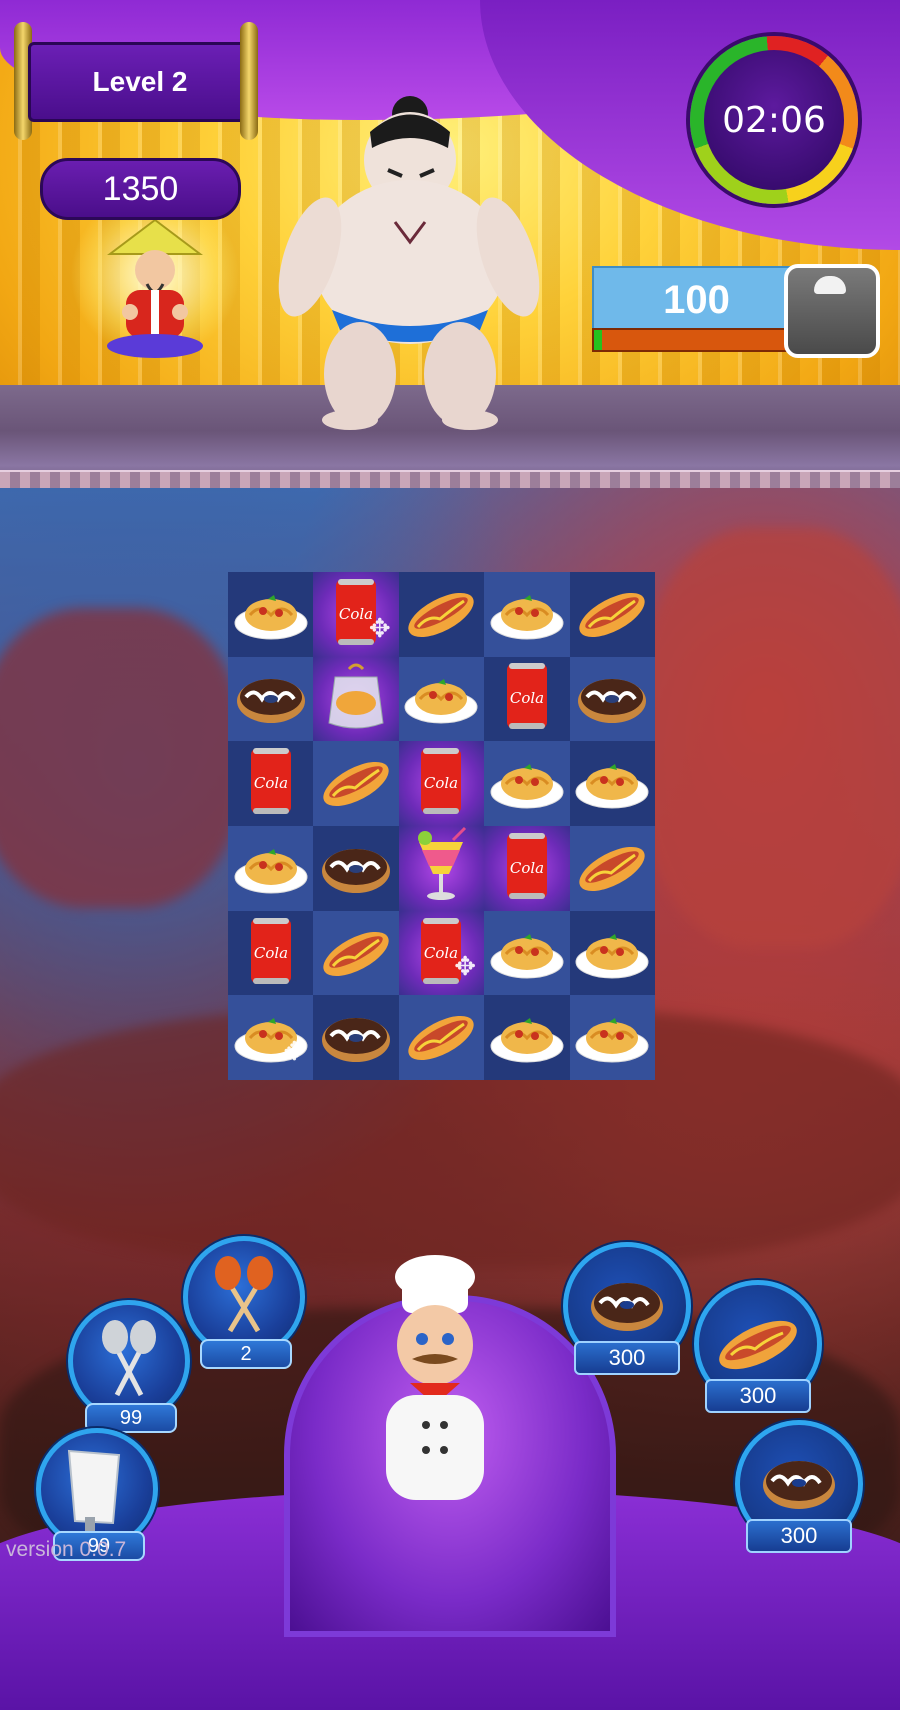 Image resolution: width=900 pixels, height=1710 pixels. Describe the element at coordinates (409, 263) in the screenshot. I see `sumo-opponent` at that location.